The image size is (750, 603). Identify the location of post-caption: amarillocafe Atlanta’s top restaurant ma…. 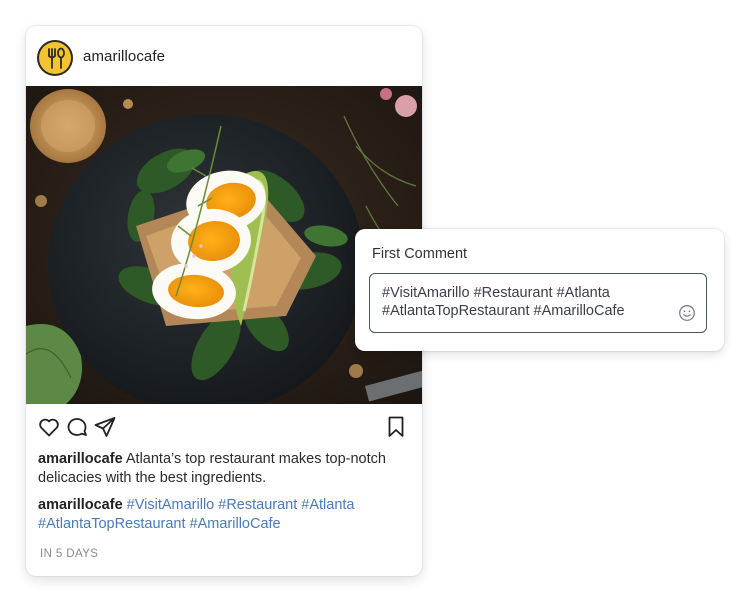
(223, 469).